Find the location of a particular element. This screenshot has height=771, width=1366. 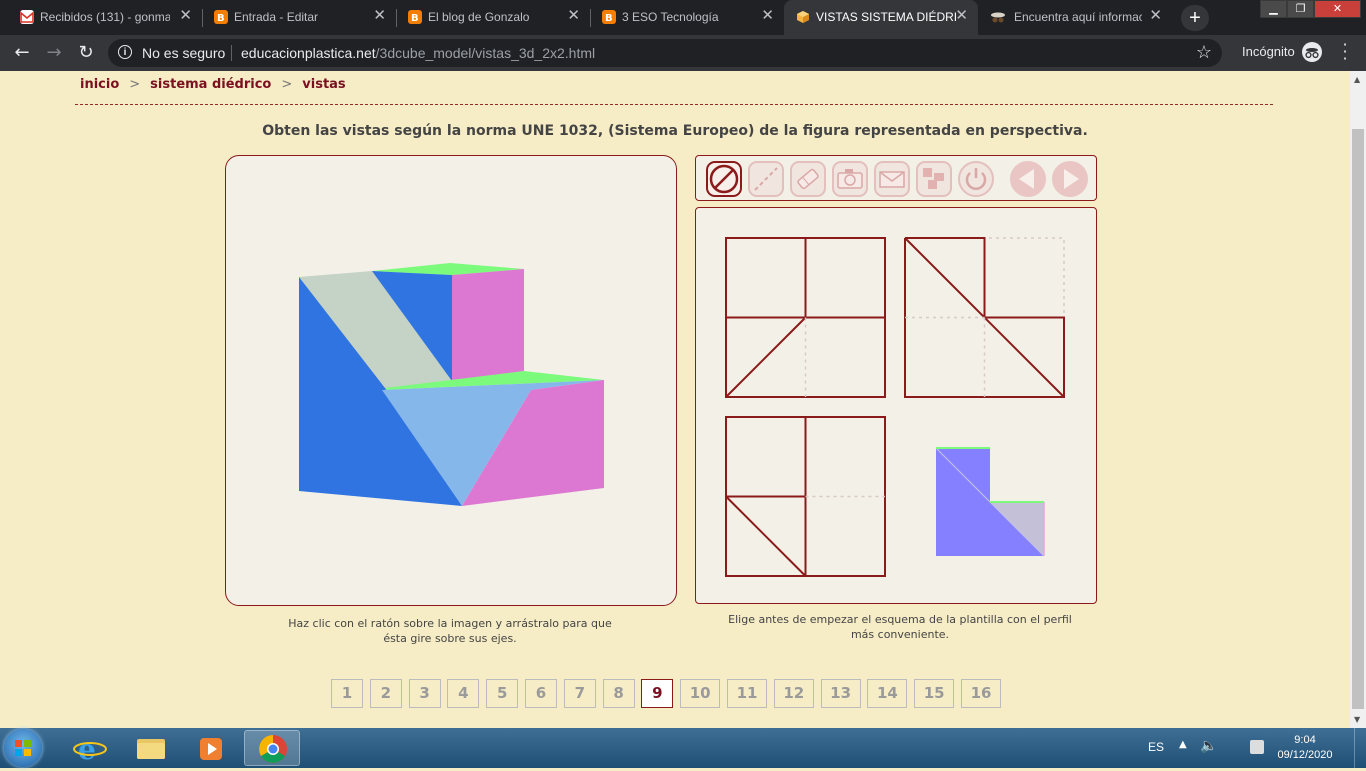

taskbar-internet-explorer: e is located at coordinates (90, 748).